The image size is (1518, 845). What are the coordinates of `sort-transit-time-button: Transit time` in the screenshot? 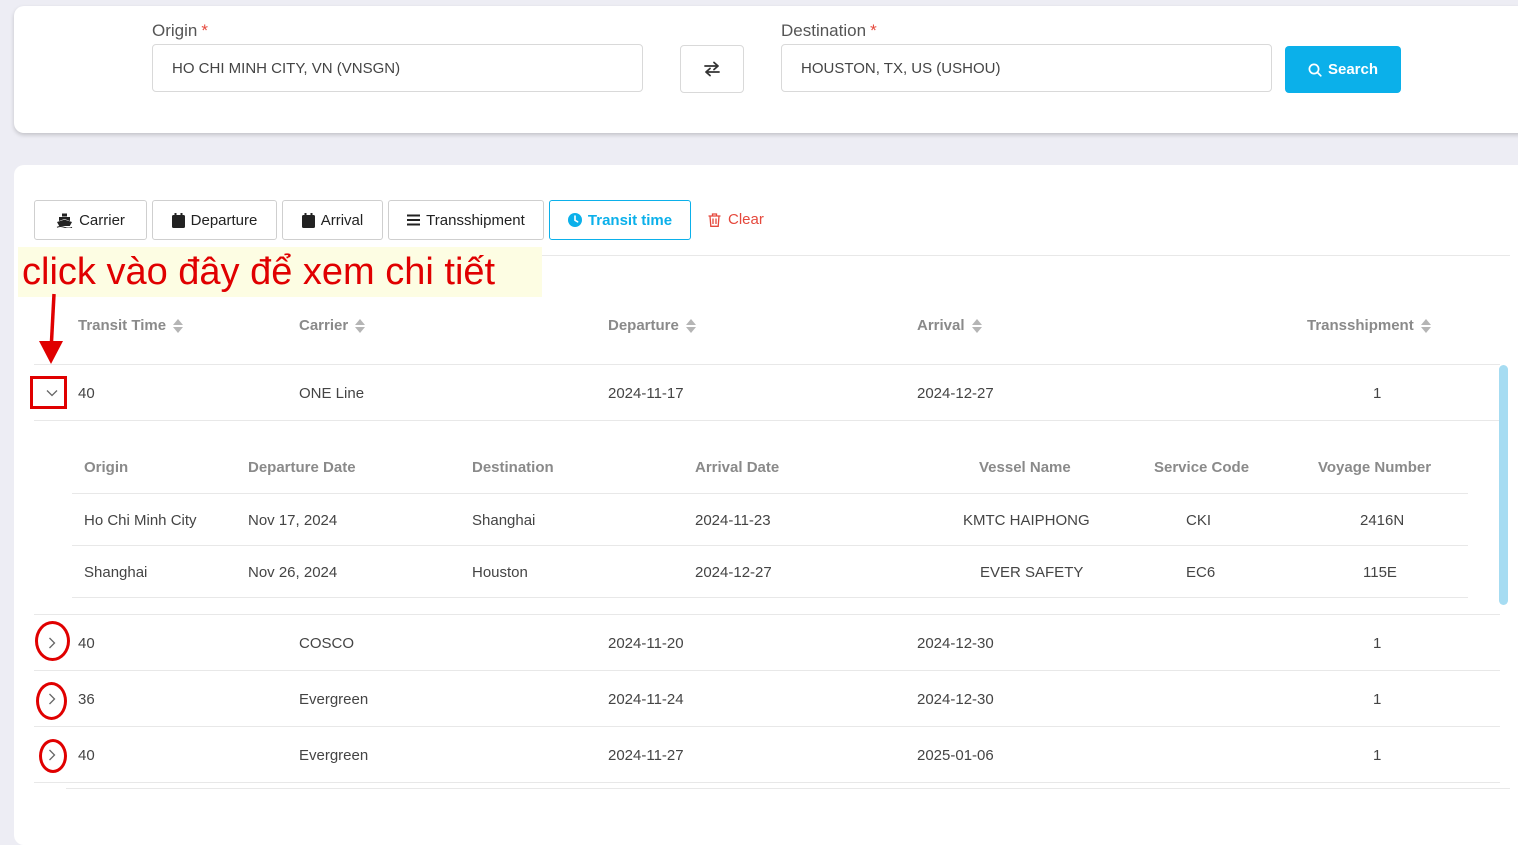 It's located at (620, 220).